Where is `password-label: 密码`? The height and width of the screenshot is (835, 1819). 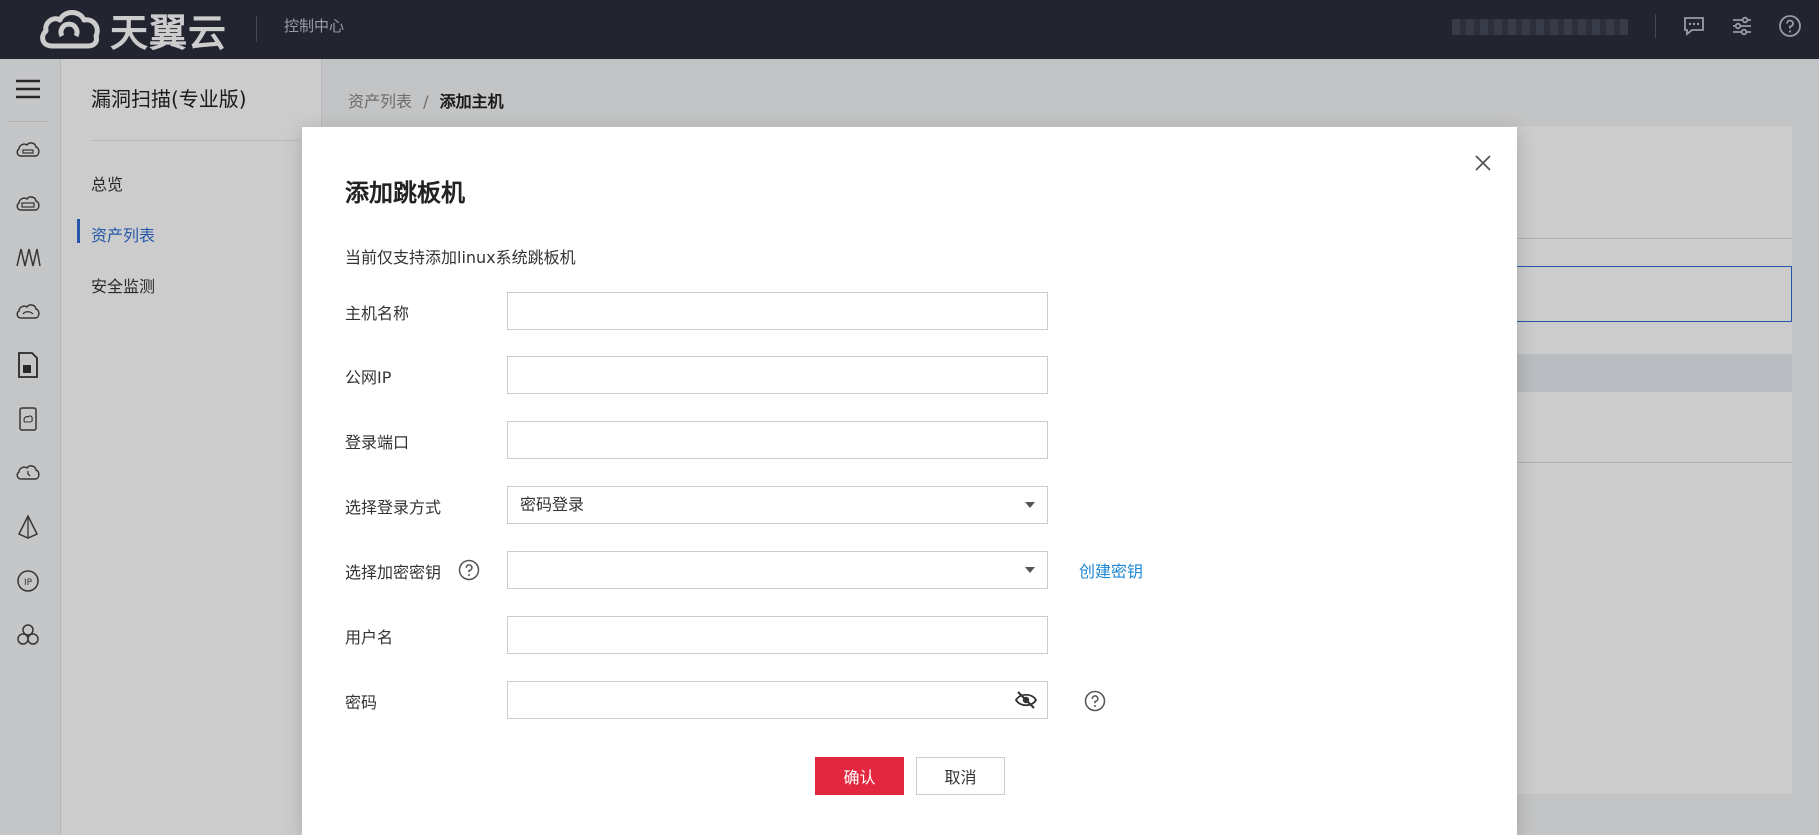
password-label: 密码 is located at coordinates (361, 702).